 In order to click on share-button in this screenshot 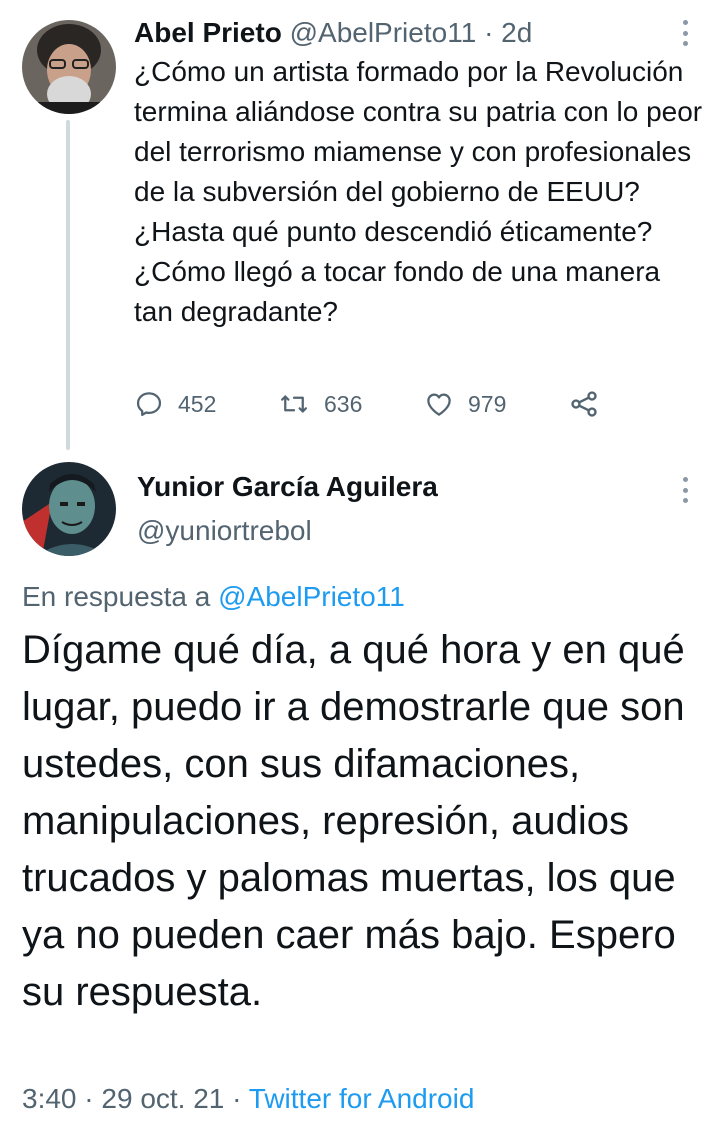, I will do `click(584, 404)`.